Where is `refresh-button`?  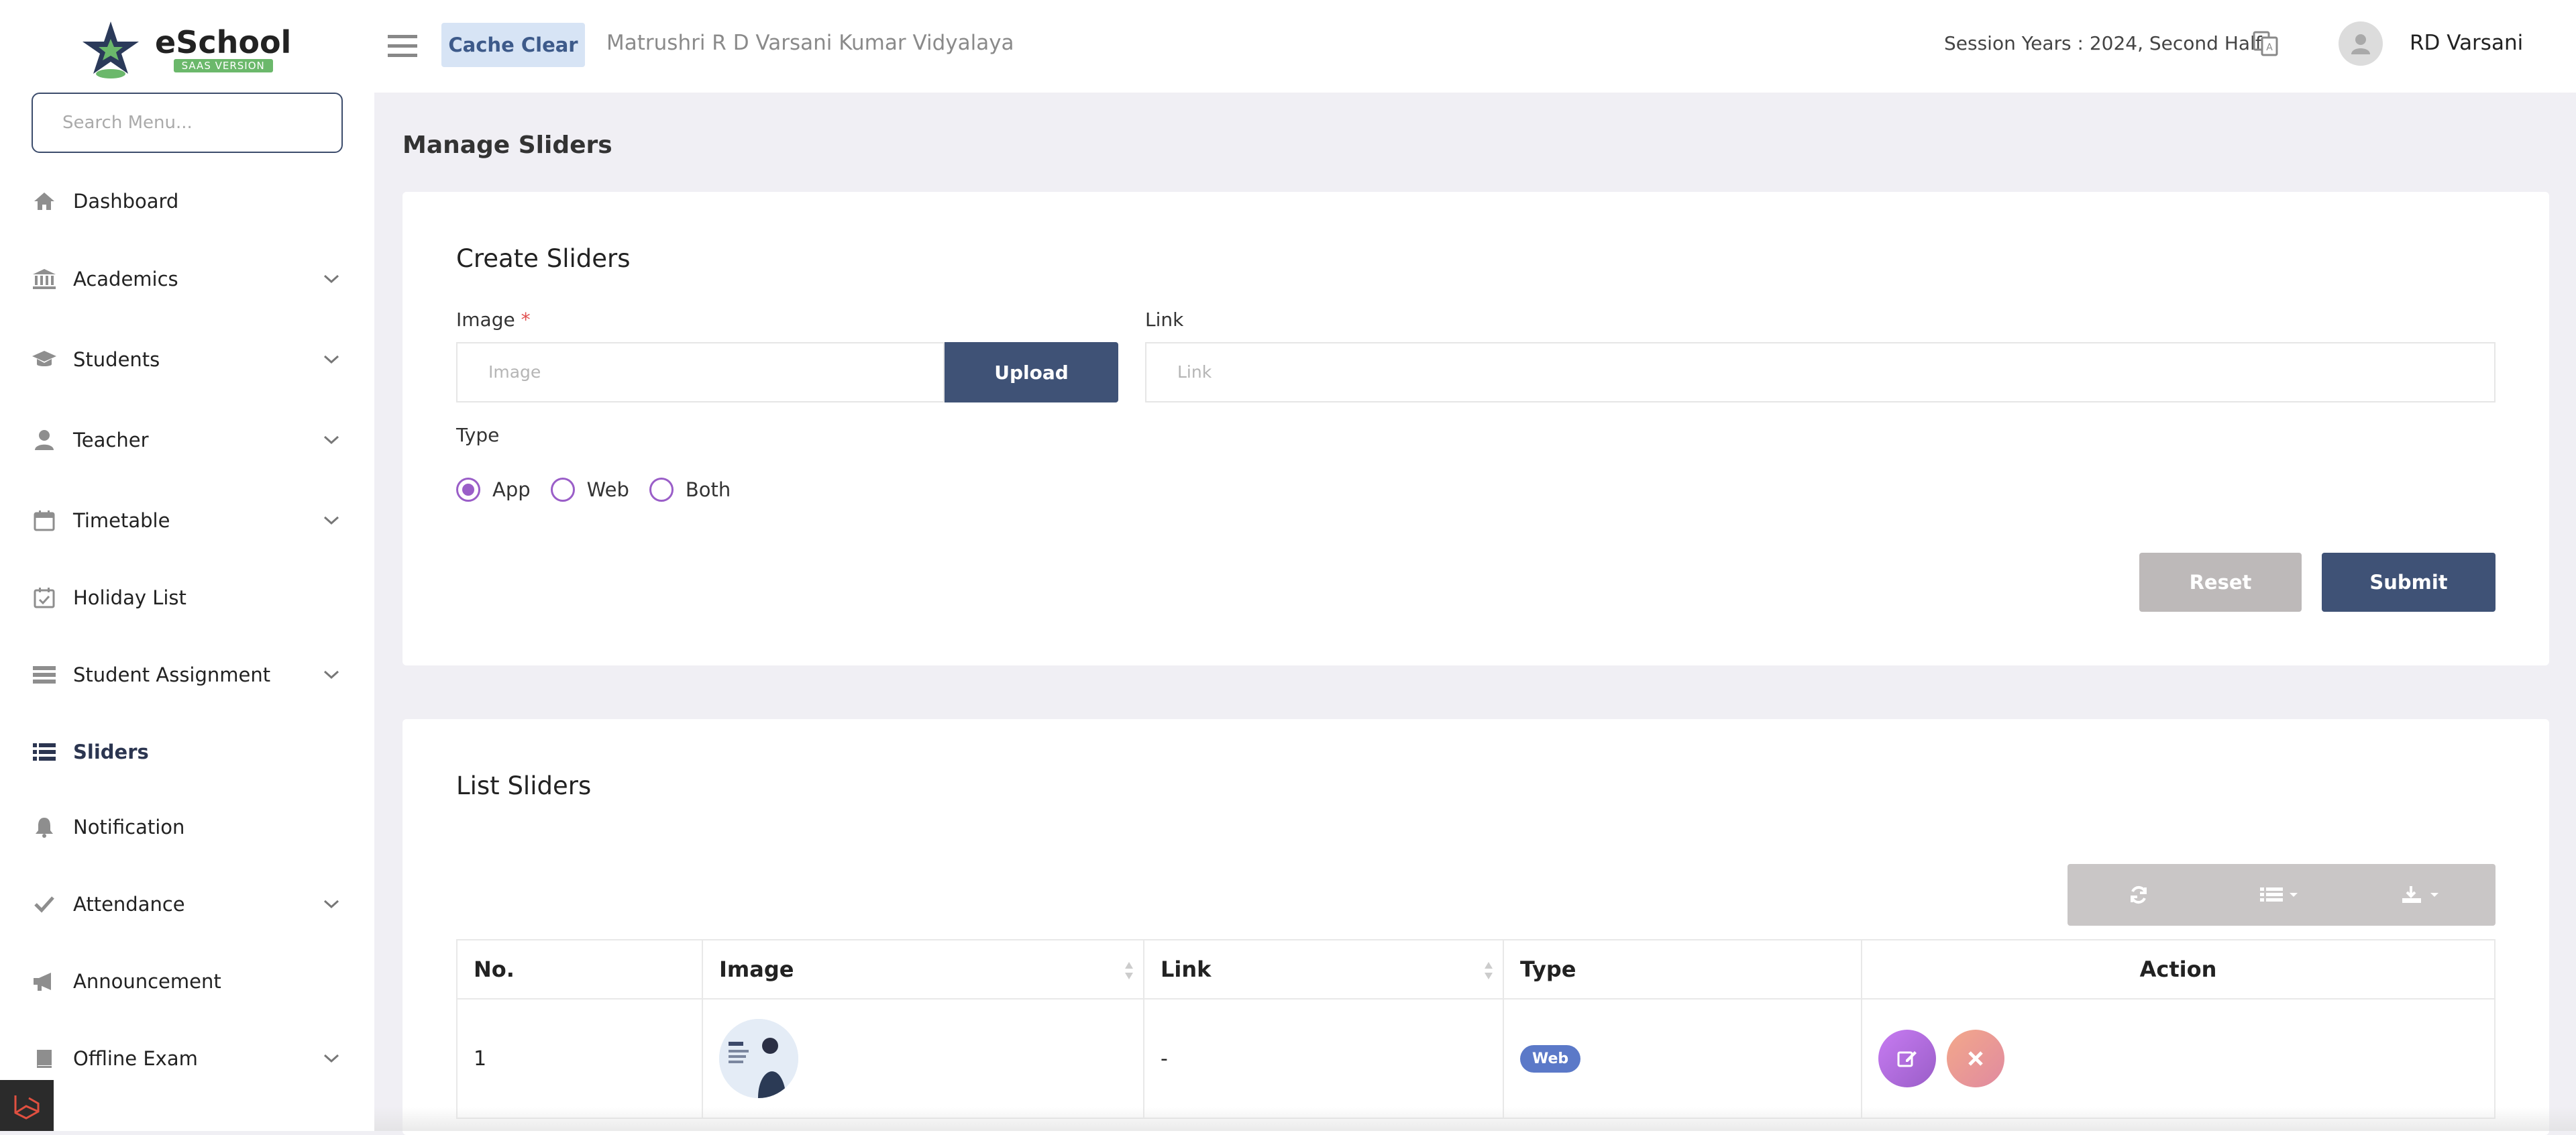 refresh-button is located at coordinates (2139, 895).